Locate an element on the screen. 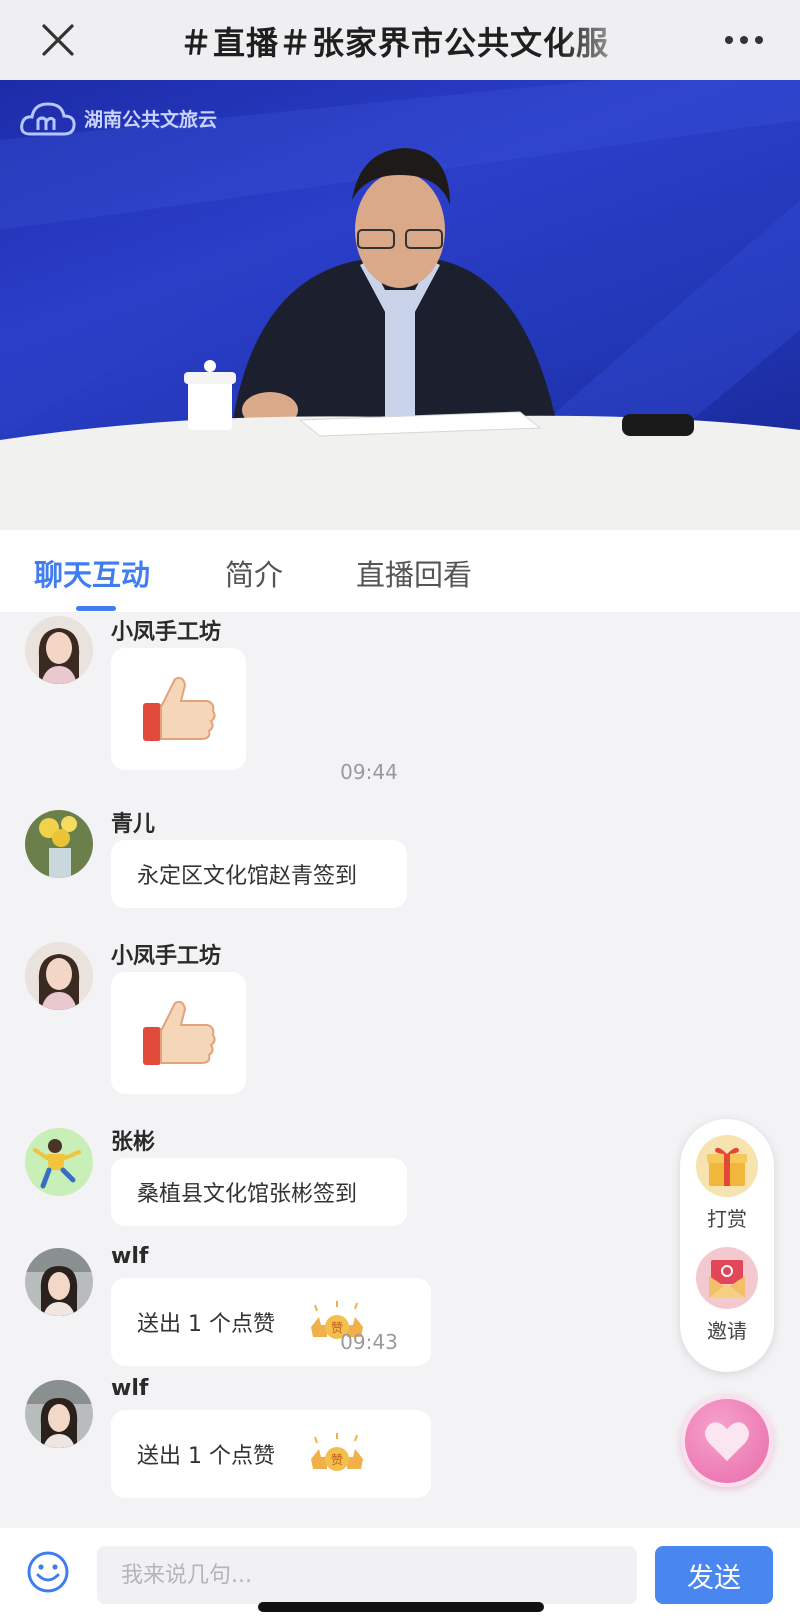  cloud-logo-icon is located at coordinates (48, 119).